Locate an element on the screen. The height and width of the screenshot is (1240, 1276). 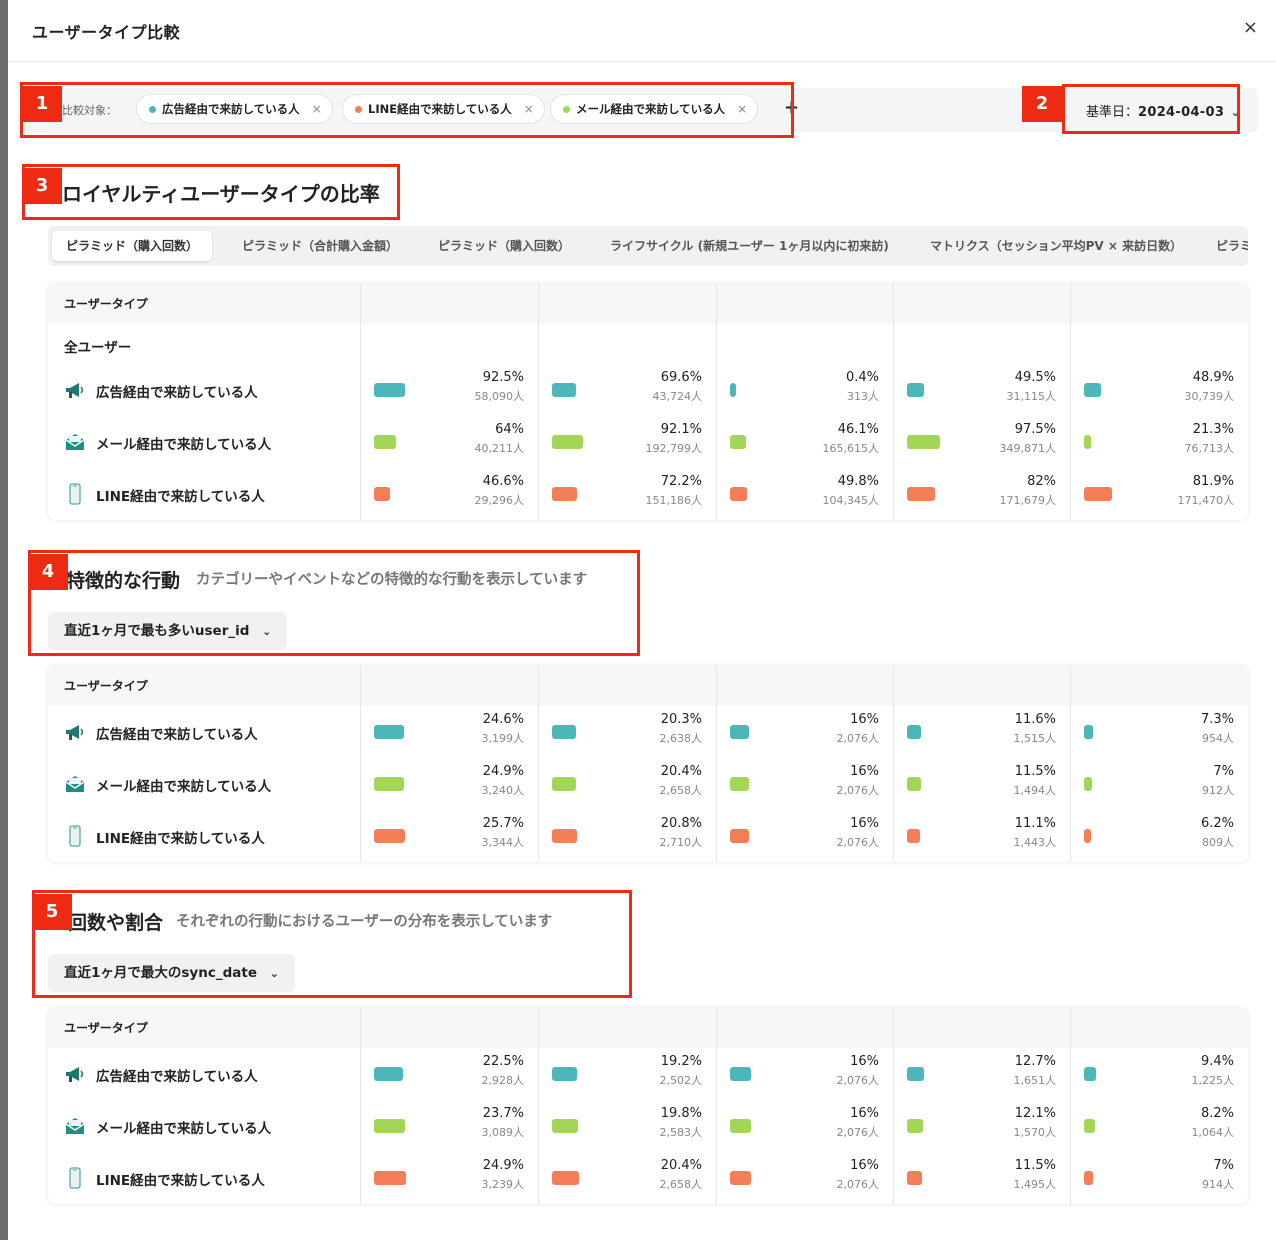
user-count: 31,115人 is located at coordinates (1031, 396).